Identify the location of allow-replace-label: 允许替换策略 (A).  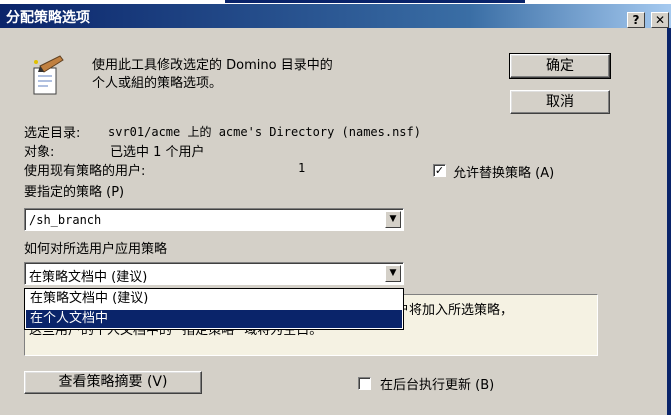
(503, 171).